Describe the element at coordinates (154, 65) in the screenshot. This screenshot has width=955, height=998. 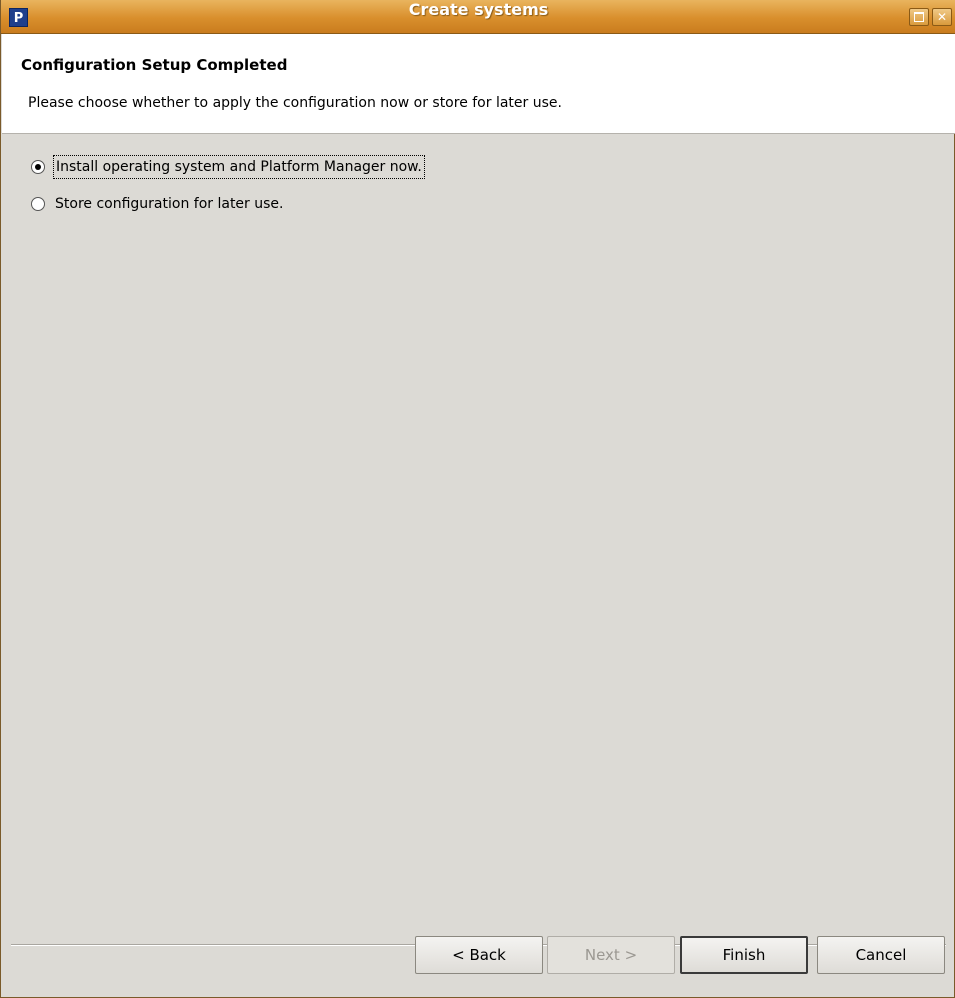
I see `page-title: Configuration Setup Completed` at that location.